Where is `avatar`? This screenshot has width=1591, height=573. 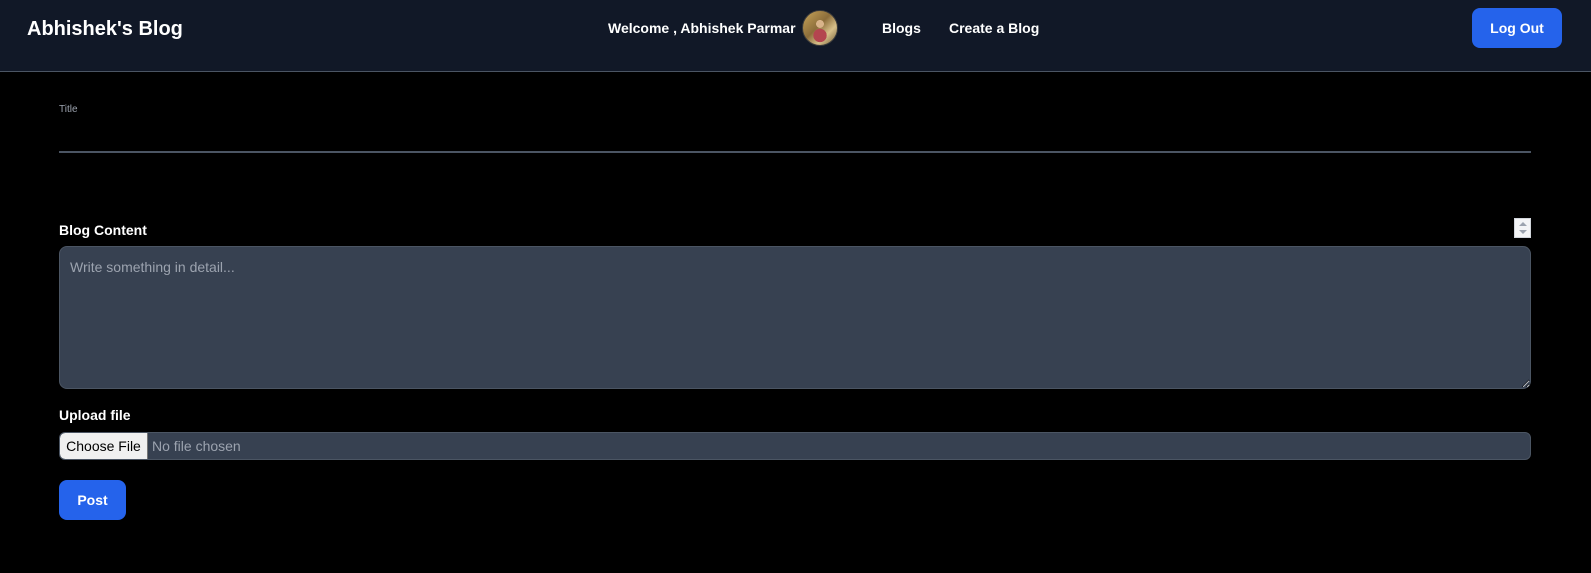 avatar is located at coordinates (820, 28).